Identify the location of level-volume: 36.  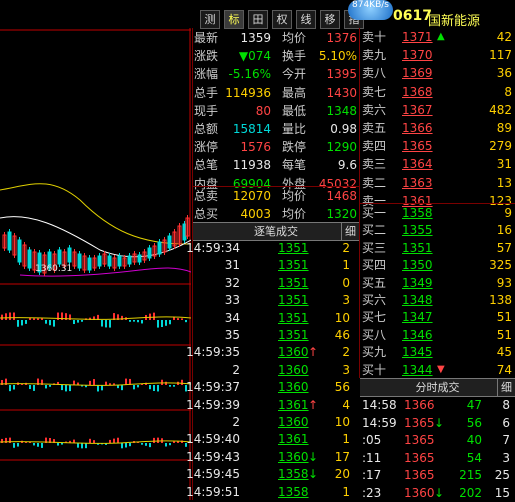
(504, 73).